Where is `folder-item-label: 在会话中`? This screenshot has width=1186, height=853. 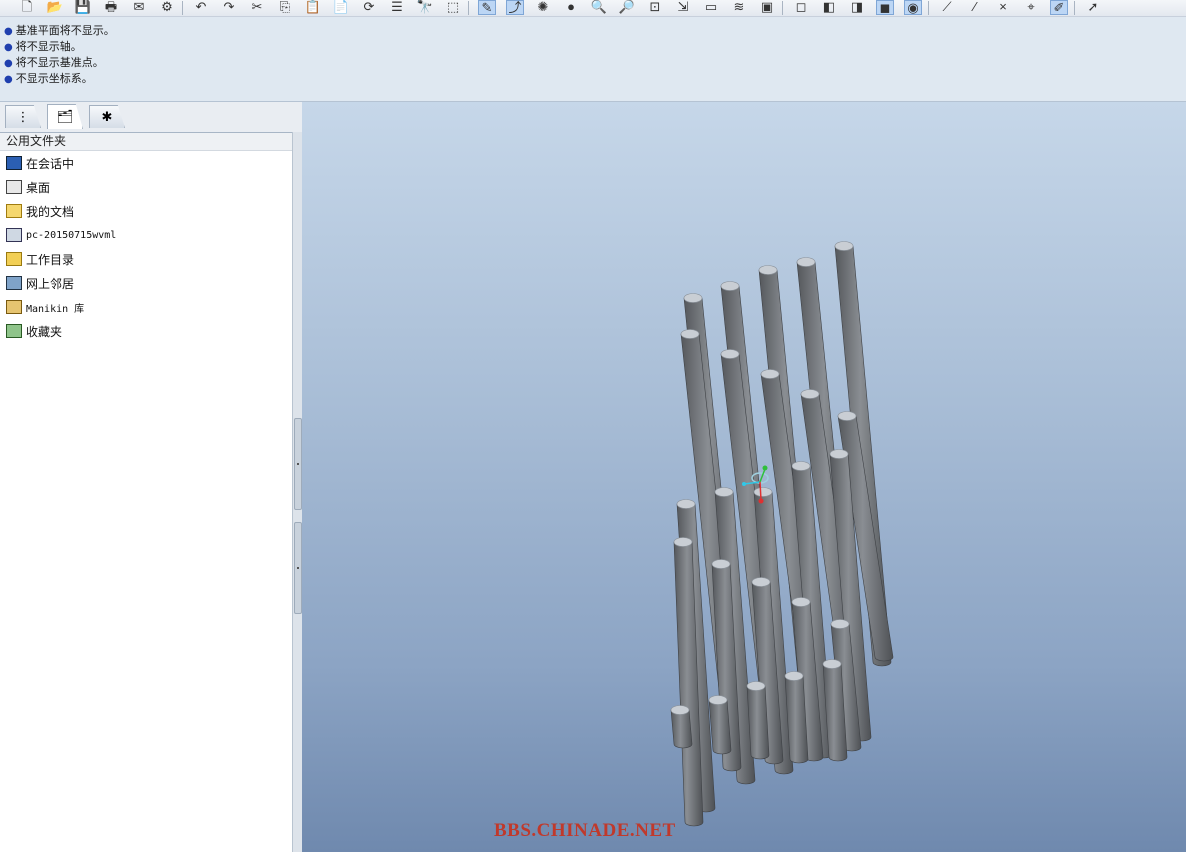
folder-item-label: 在会话中 is located at coordinates (50, 163).